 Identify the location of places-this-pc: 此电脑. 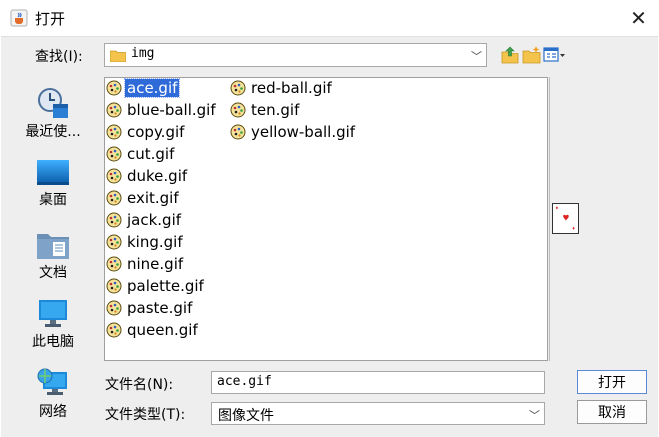
(53, 325).